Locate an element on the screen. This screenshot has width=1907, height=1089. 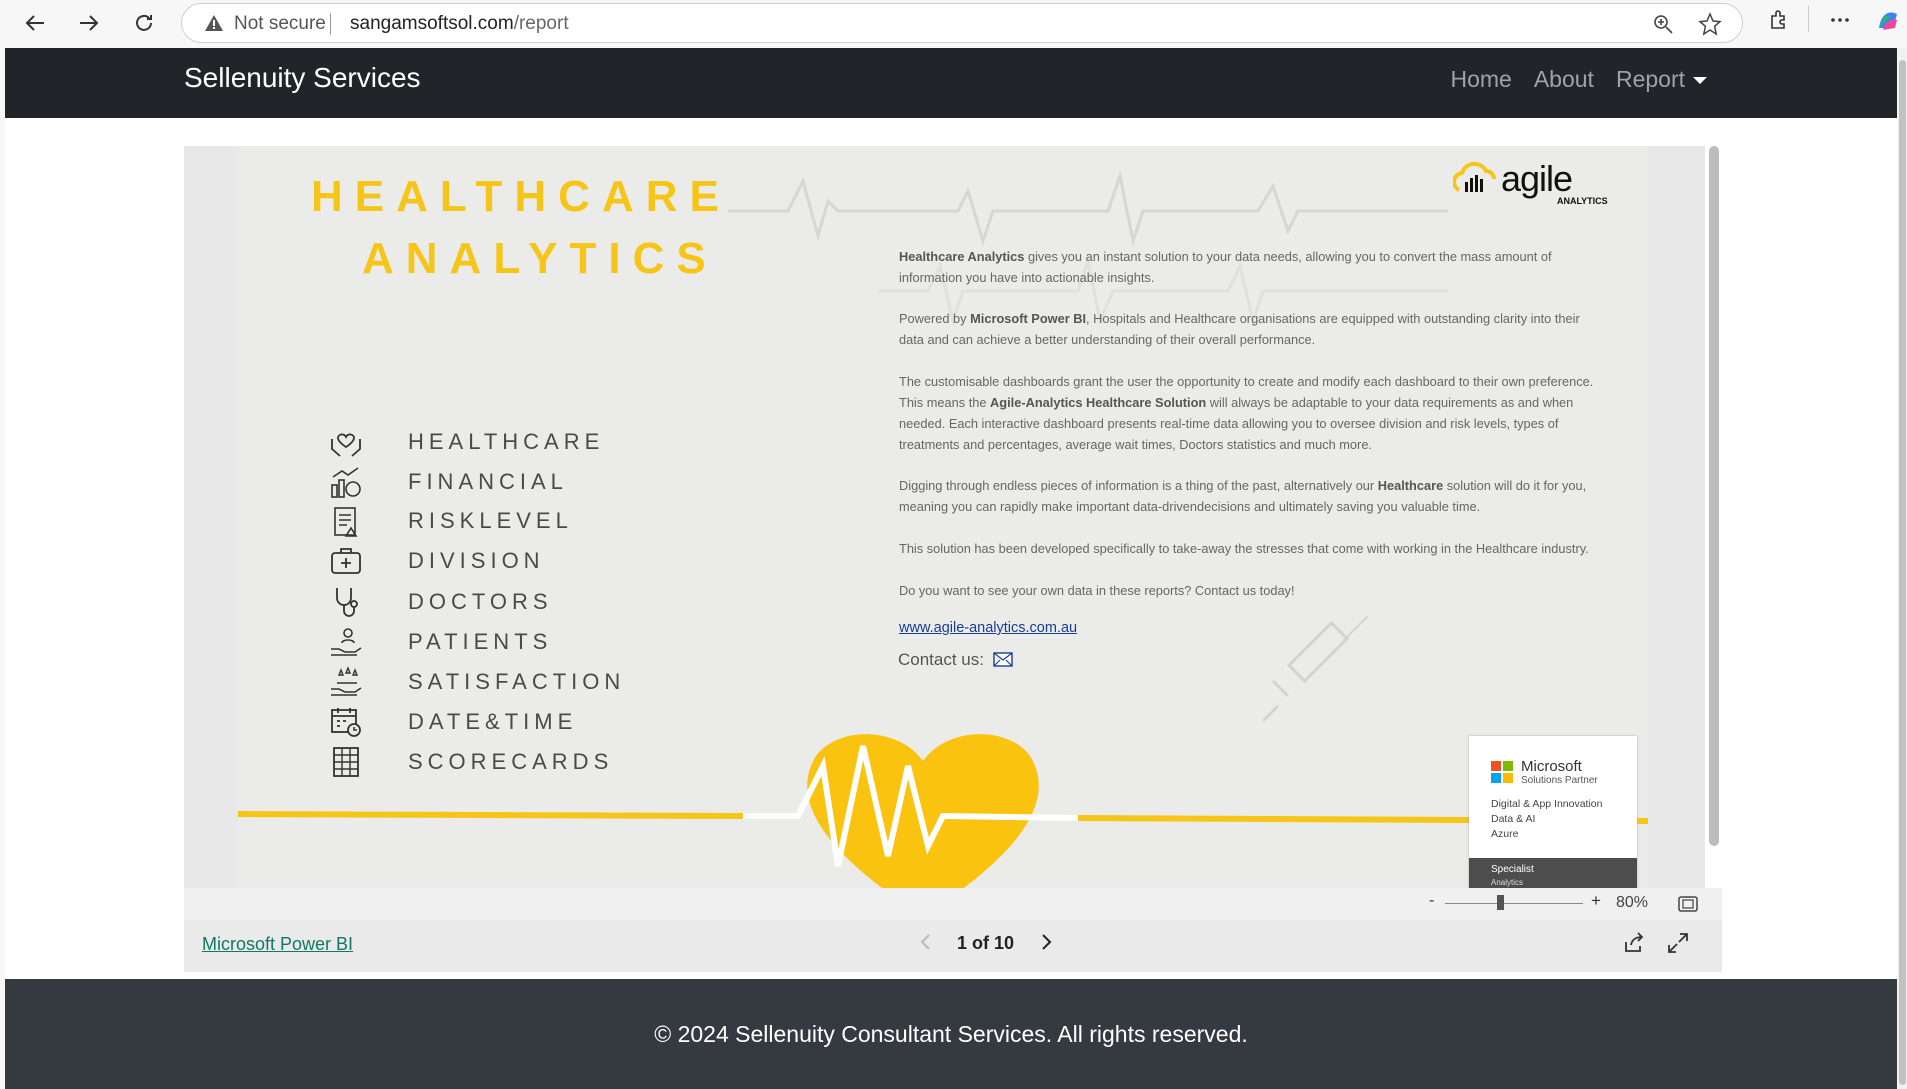
category-doctors: DOCTORS is located at coordinates (438, 602).